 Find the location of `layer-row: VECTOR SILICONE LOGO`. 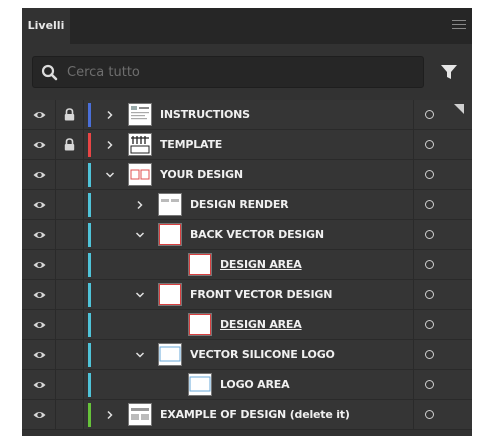

layer-row: VECTOR SILICONE LOGO is located at coordinates (247, 355).